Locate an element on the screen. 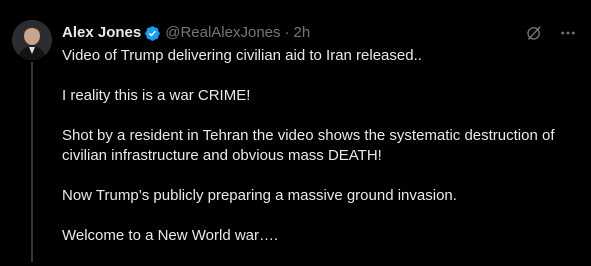 This screenshot has height=266, width=591. thread-line is located at coordinates (32, 162).